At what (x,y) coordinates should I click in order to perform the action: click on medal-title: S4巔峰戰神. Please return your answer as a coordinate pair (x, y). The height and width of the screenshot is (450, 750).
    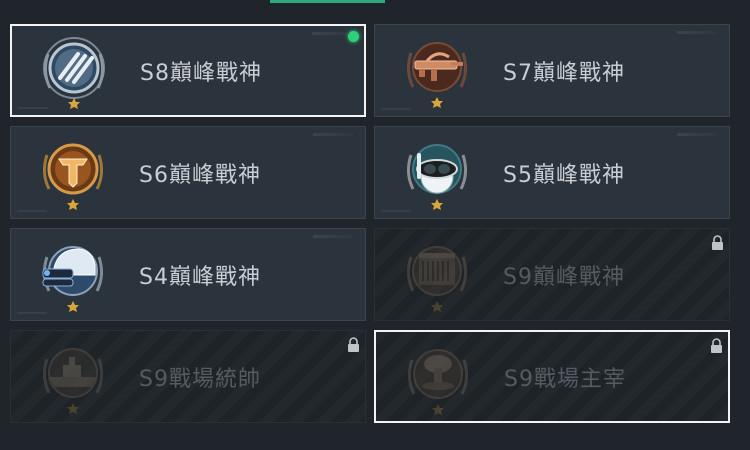
    Looking at the image, I should click on (200, 277).